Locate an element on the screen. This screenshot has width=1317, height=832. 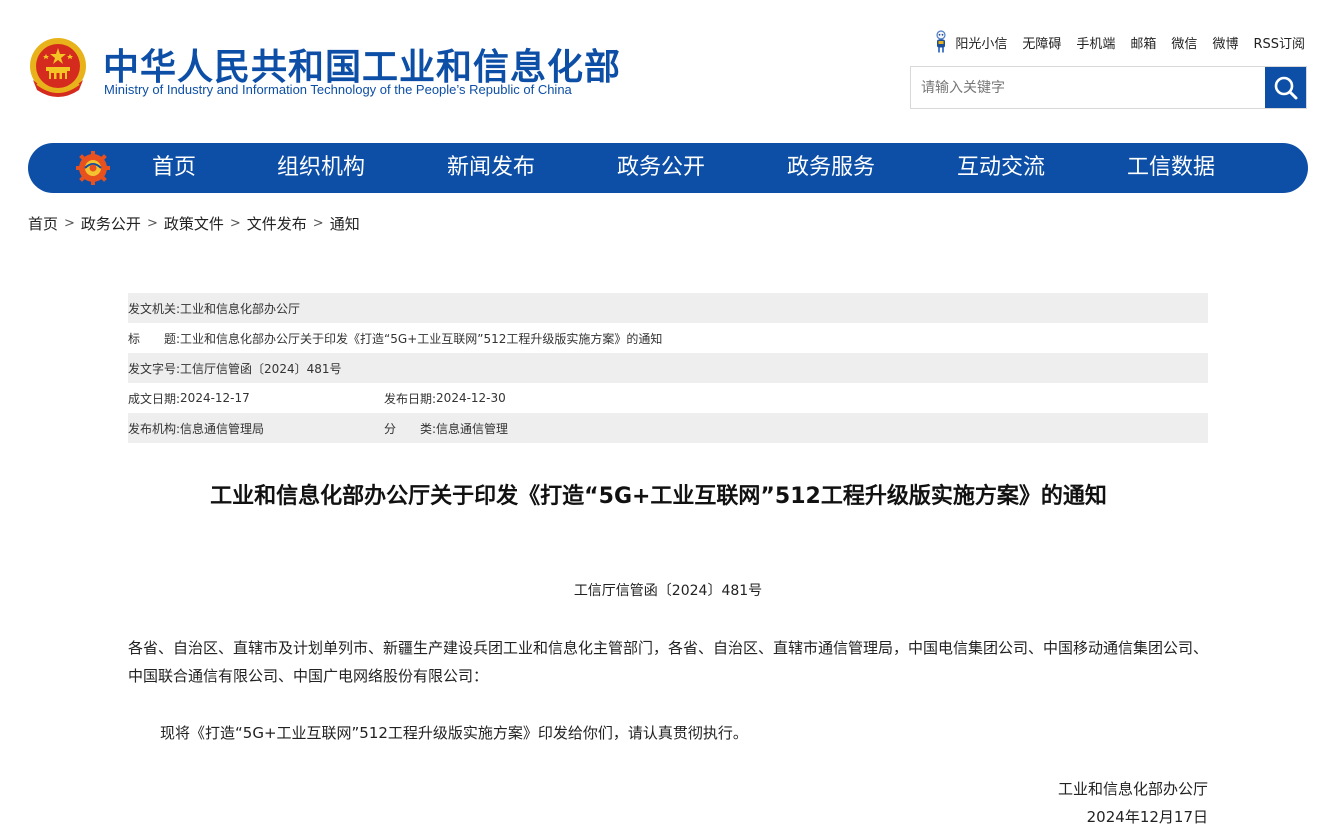
breadcrumb: 首页 > 政务公开 > 政策文件 > 文件发布 > 通知 is located at coordinates (194, 223).